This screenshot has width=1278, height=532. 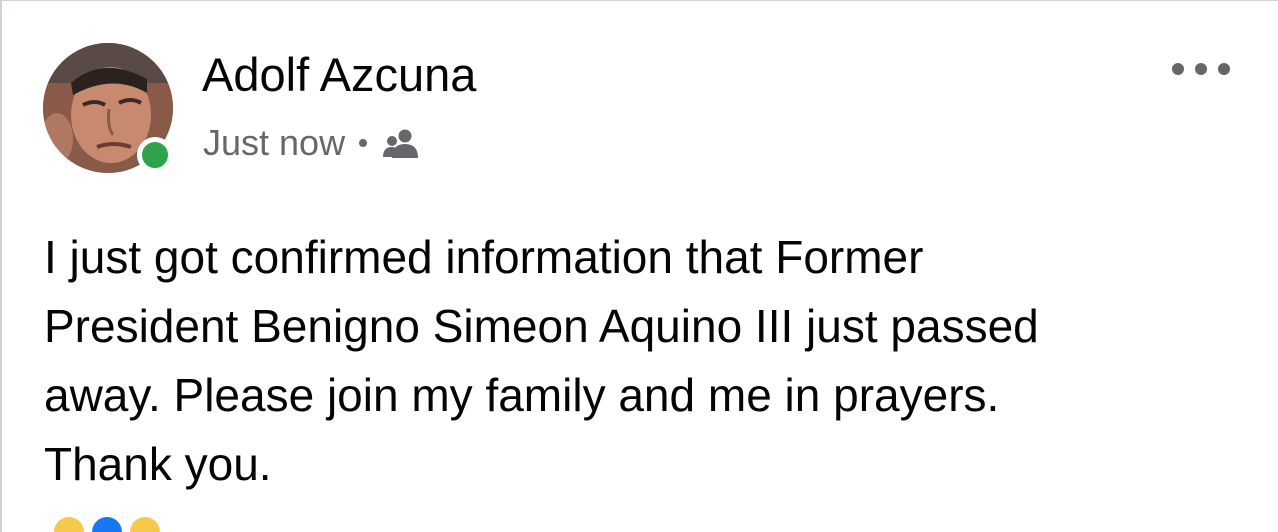 What do you see at coordinates (274, 143) in the screenshot?
I see `post-timestamp: Just now` at bounding box center [274, 143].